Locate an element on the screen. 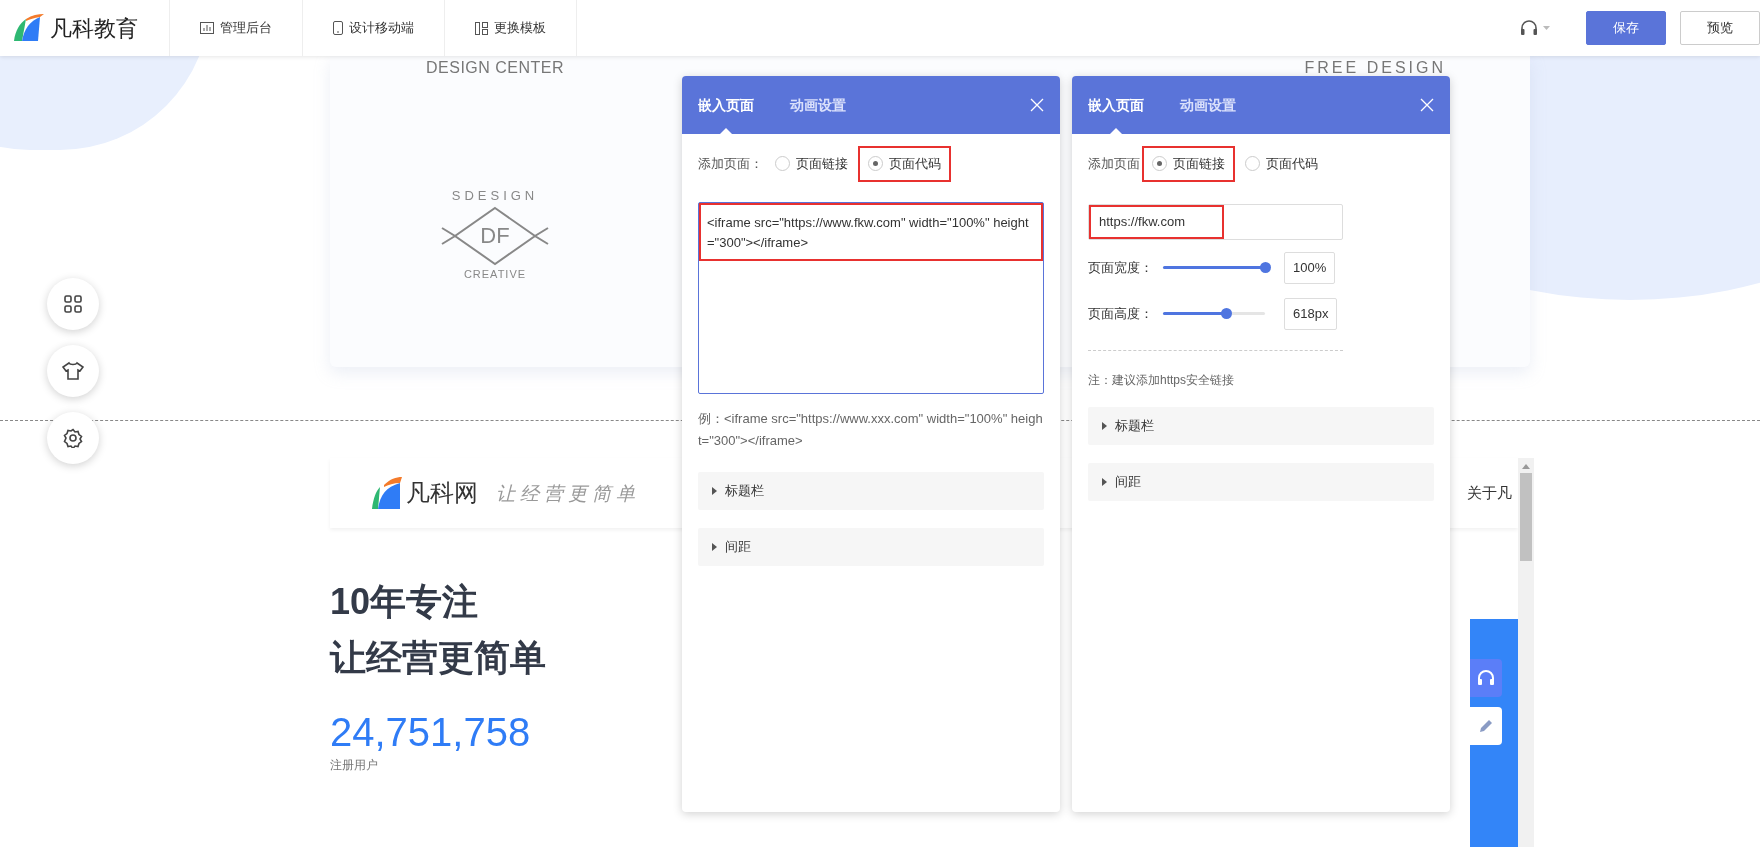  brand-label: DESIGN CENTER is located at coordinates (495, 68).